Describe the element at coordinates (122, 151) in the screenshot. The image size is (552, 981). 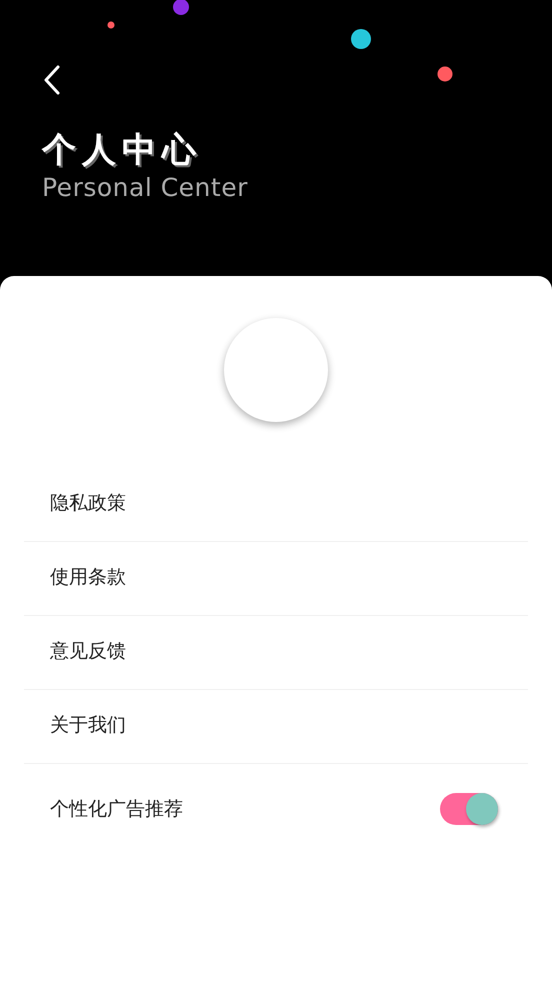
I see `page-title: 个人中心` at that location.